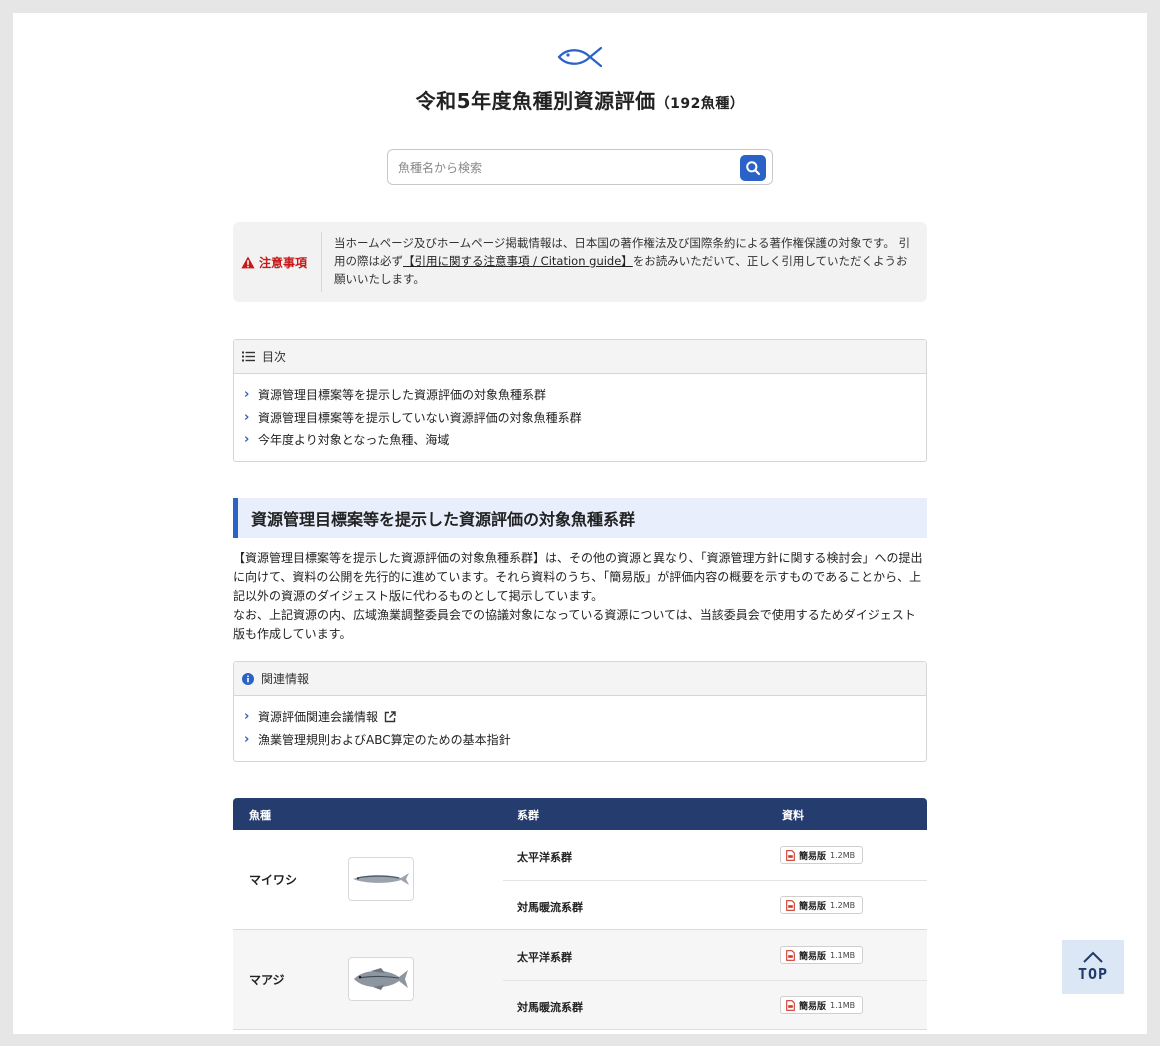 This screenshot has height=1046, width=1160. Describe the element at coordinates (260, 815) in the screenshot. I see `column-header-species: 魚種` at that location.